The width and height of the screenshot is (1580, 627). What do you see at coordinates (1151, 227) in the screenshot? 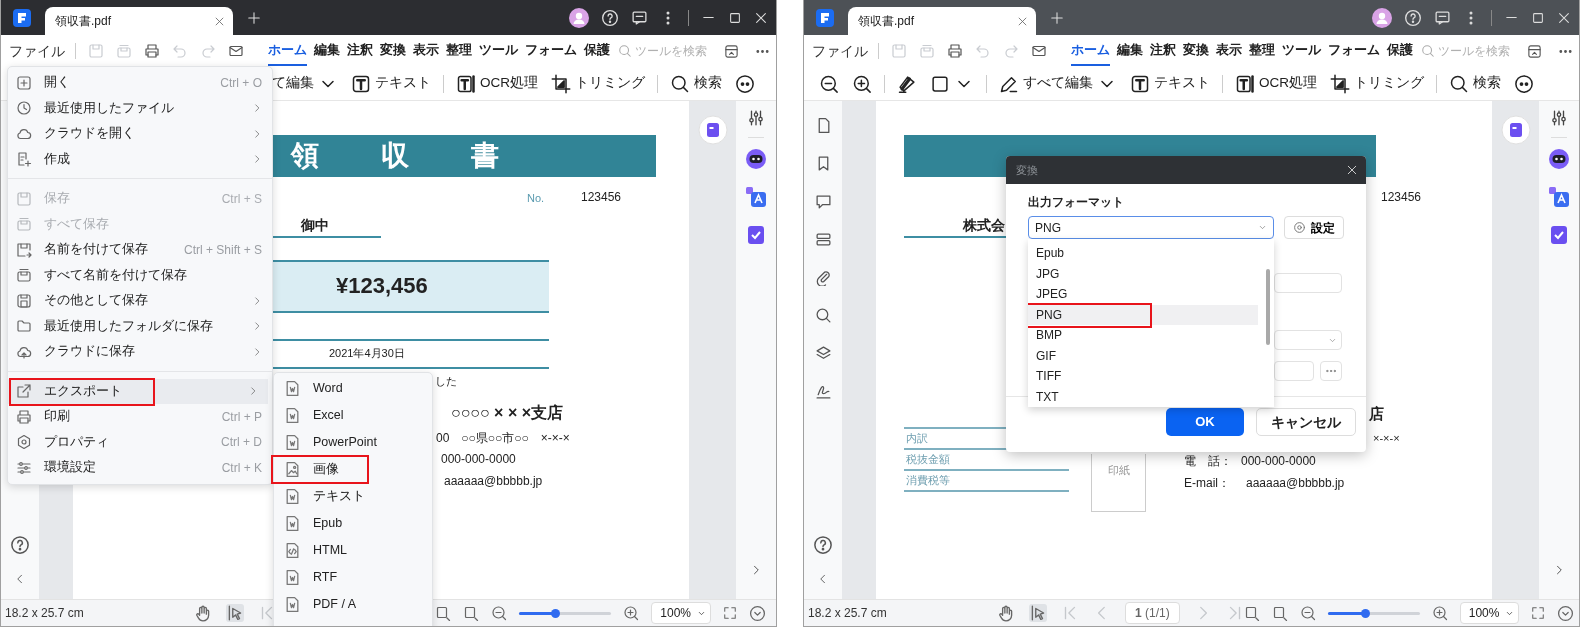
I see `format-select: PNG` at bounding box center [1151, 227].